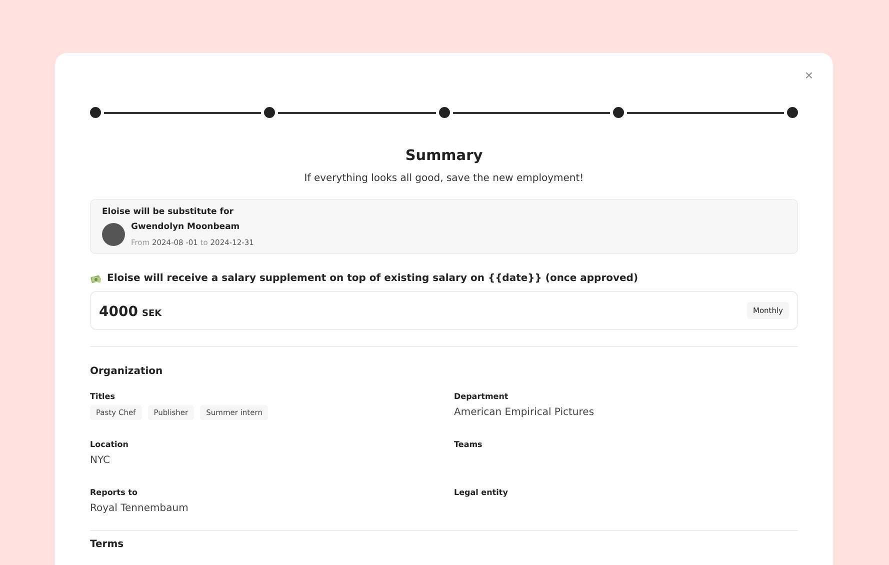 Image resolution: width=889 pixels, height=565 pixels. Describe the element at coordinates (114, 492) in the screenshot. I see `field-label: Reports to` at that location.